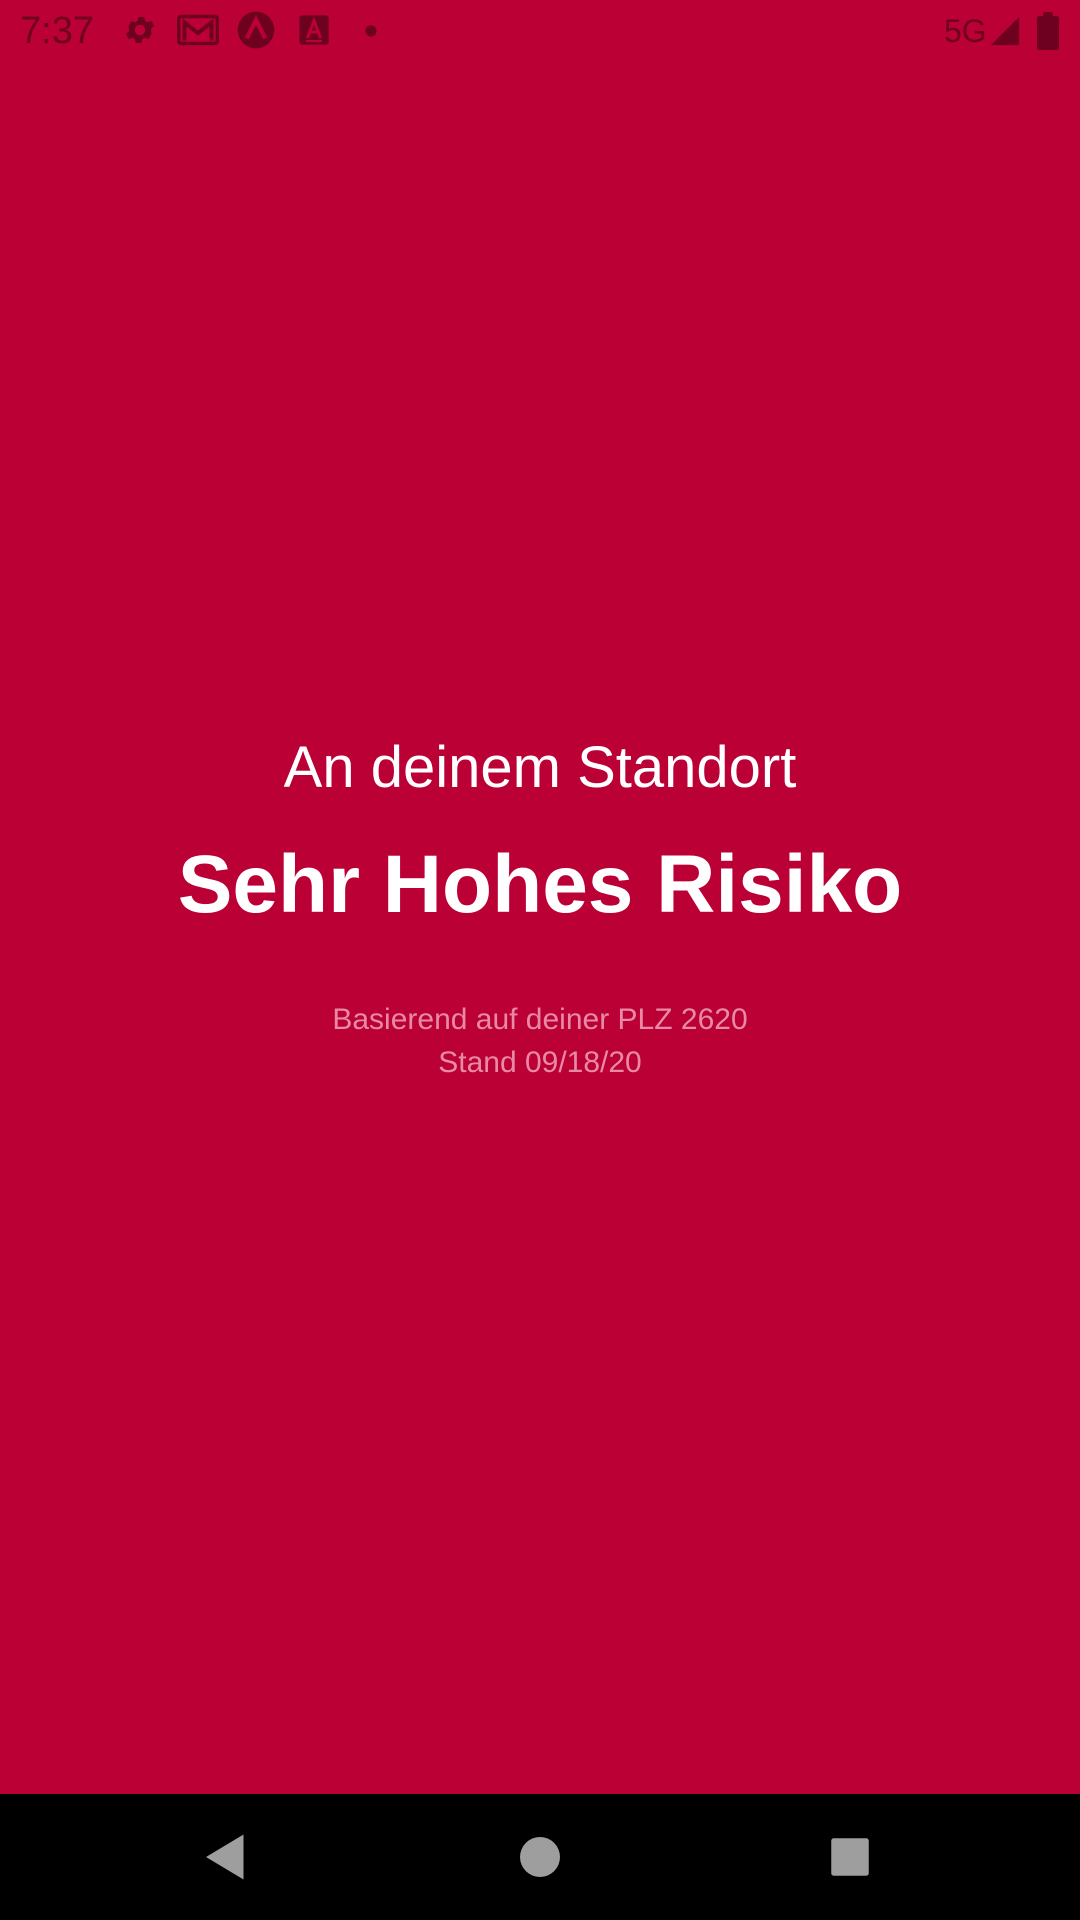 This screenshot has width=1080, height=1920. I want to click on network-type: 5G, so click(965, 31).